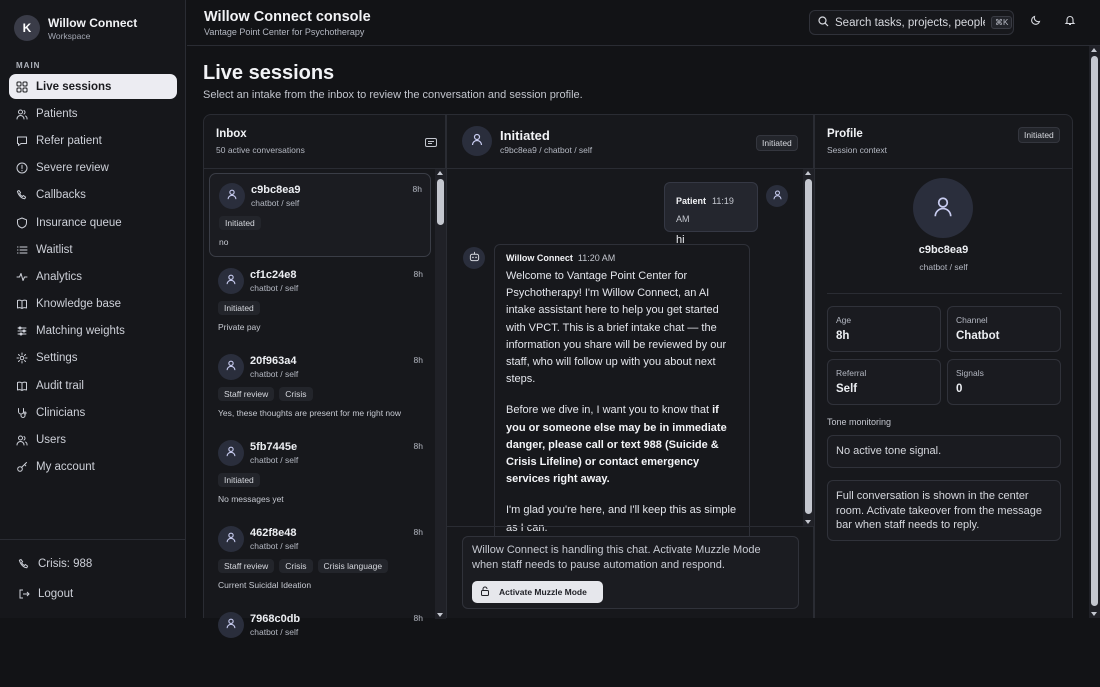 The width and height of the screenshot is (1100, 687). I want to click on grid-icon, so click(22, 87).